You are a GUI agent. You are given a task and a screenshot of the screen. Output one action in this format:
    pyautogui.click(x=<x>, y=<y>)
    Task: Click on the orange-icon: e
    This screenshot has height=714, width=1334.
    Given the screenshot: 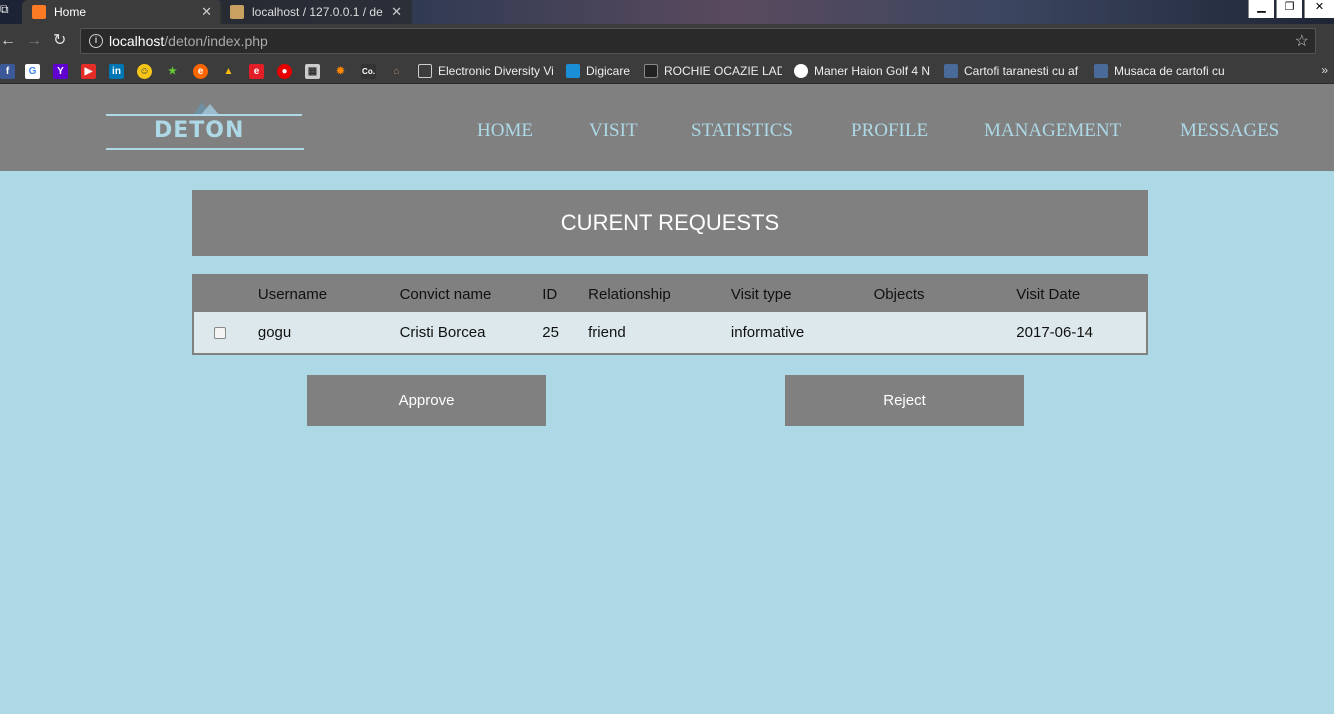 What is the action you would take?
    pyautogui.click(x=200, y=71)
    